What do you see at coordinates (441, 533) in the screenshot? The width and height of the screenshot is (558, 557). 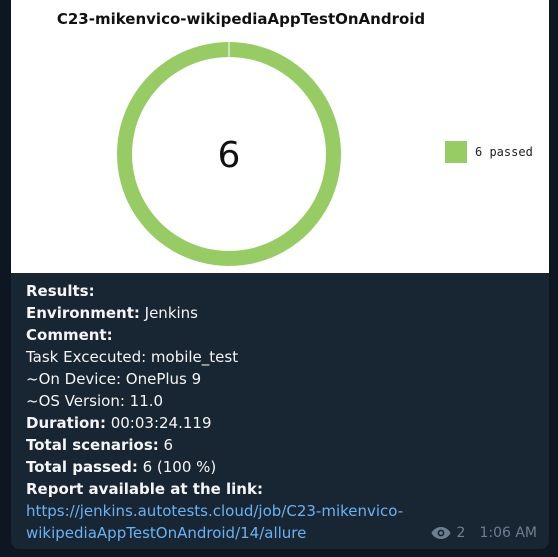 I see `eye-icon` at bounding box center [441, 533].